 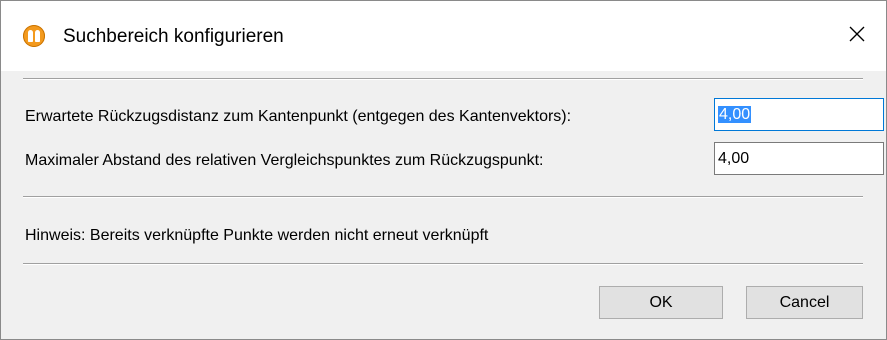 What do you see at coordinates (804, 302) in the screenshot?
I see `cancel-button: Cancel` at bounding box center [804, 302].